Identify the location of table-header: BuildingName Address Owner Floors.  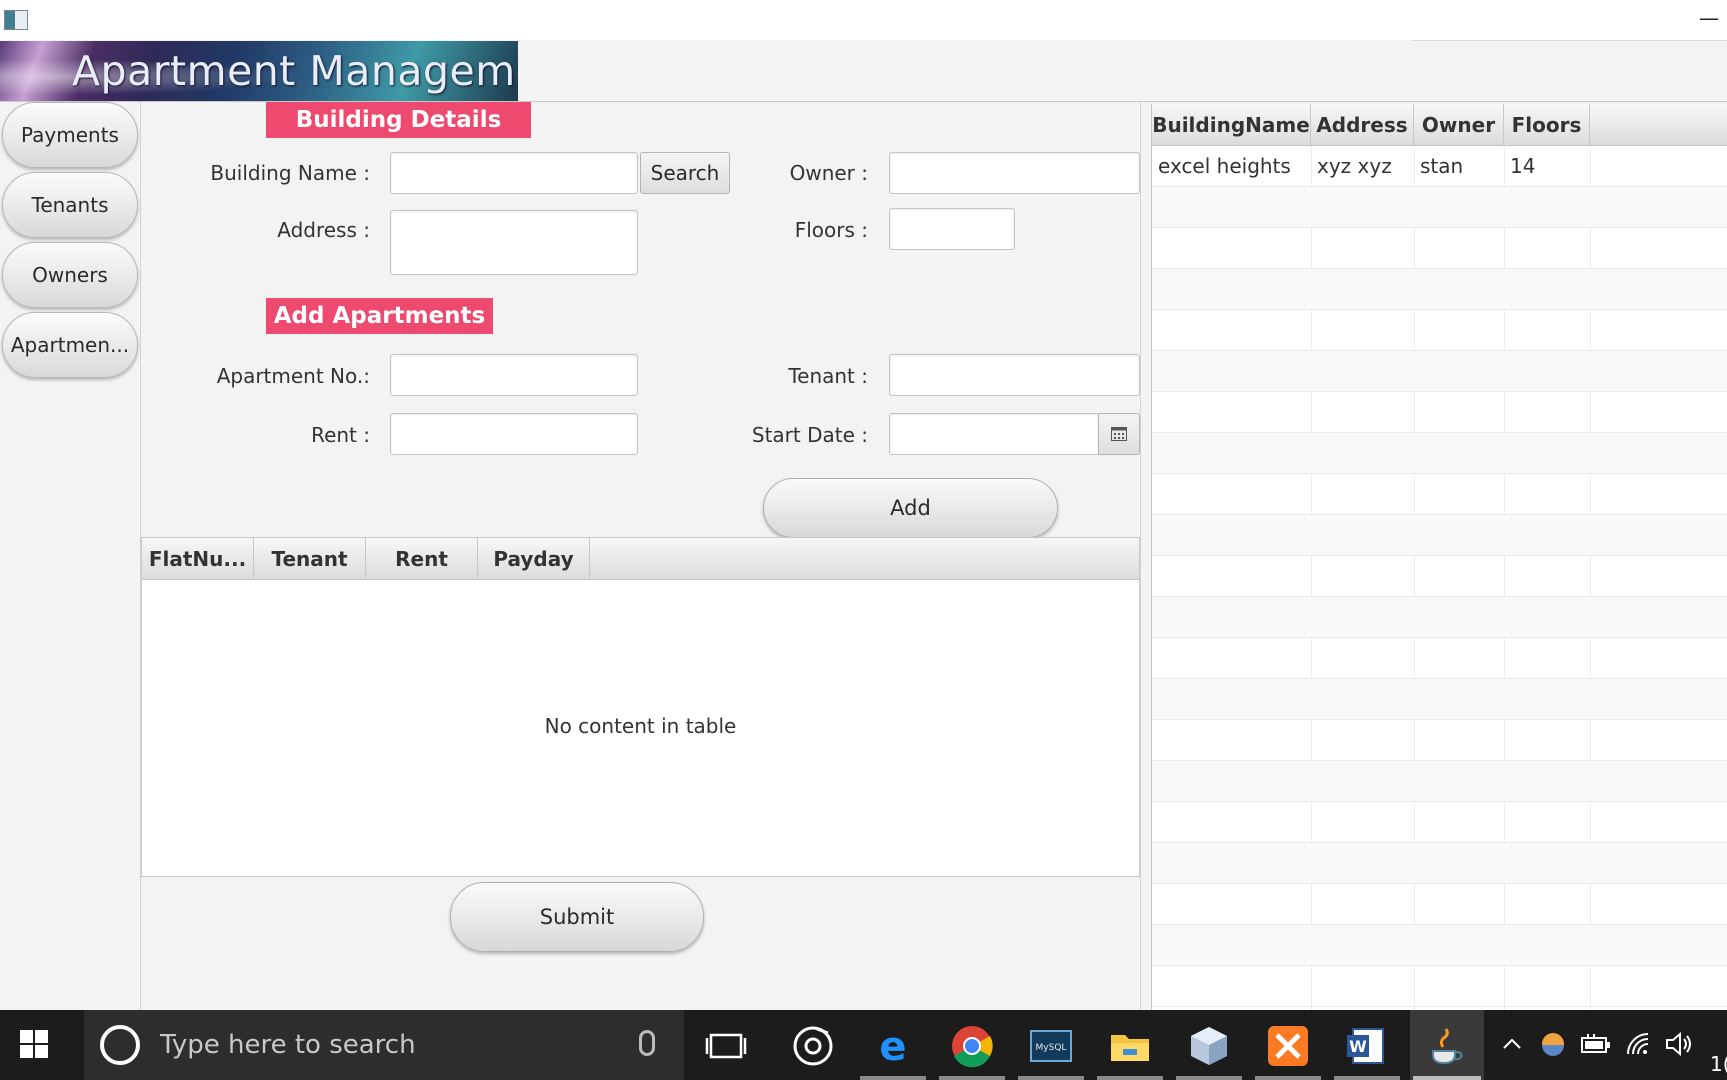
(1439, 125).